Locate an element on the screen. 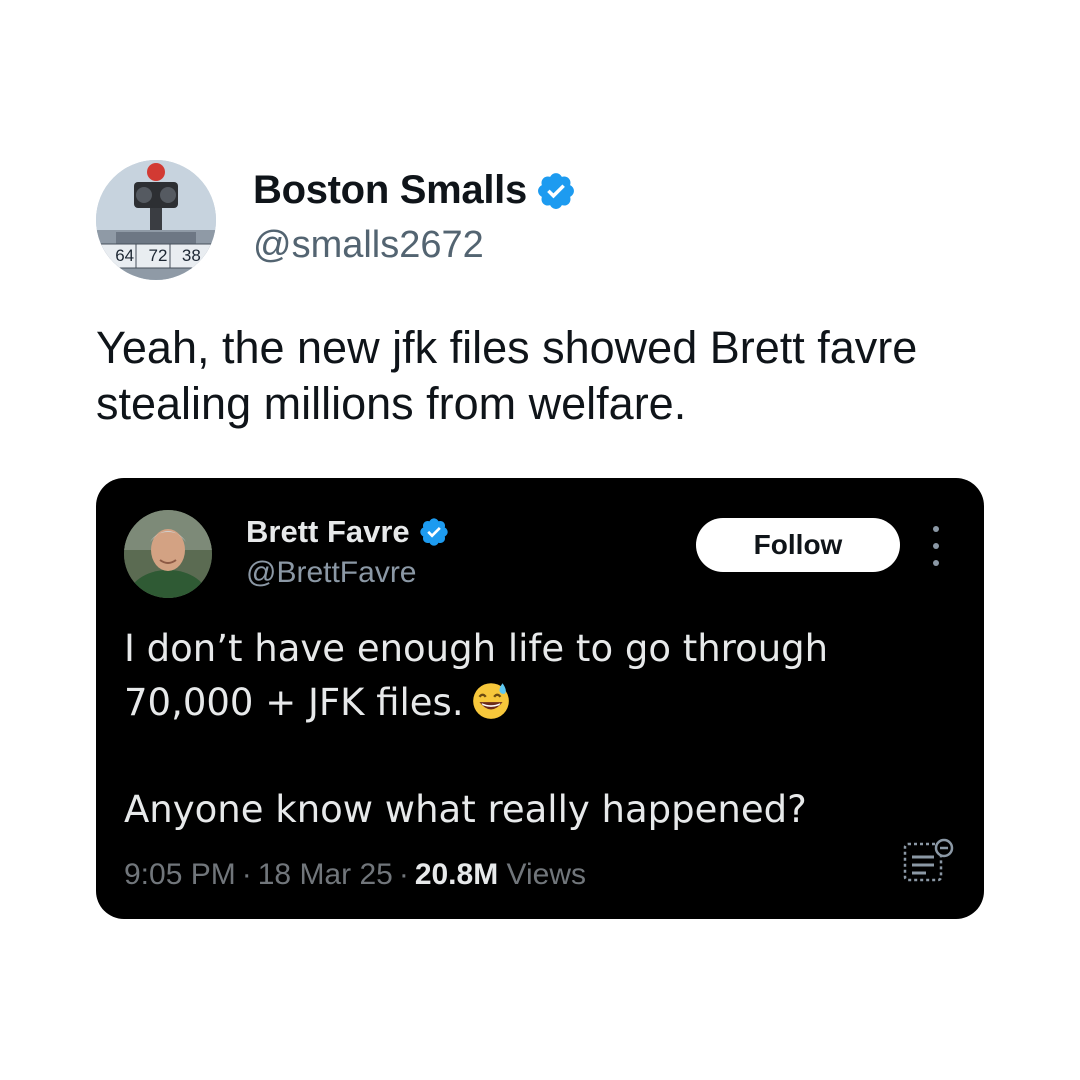 This screenshot has width=1080, height=1080. avatar-number: 64 is located at coordinates (125, 255).